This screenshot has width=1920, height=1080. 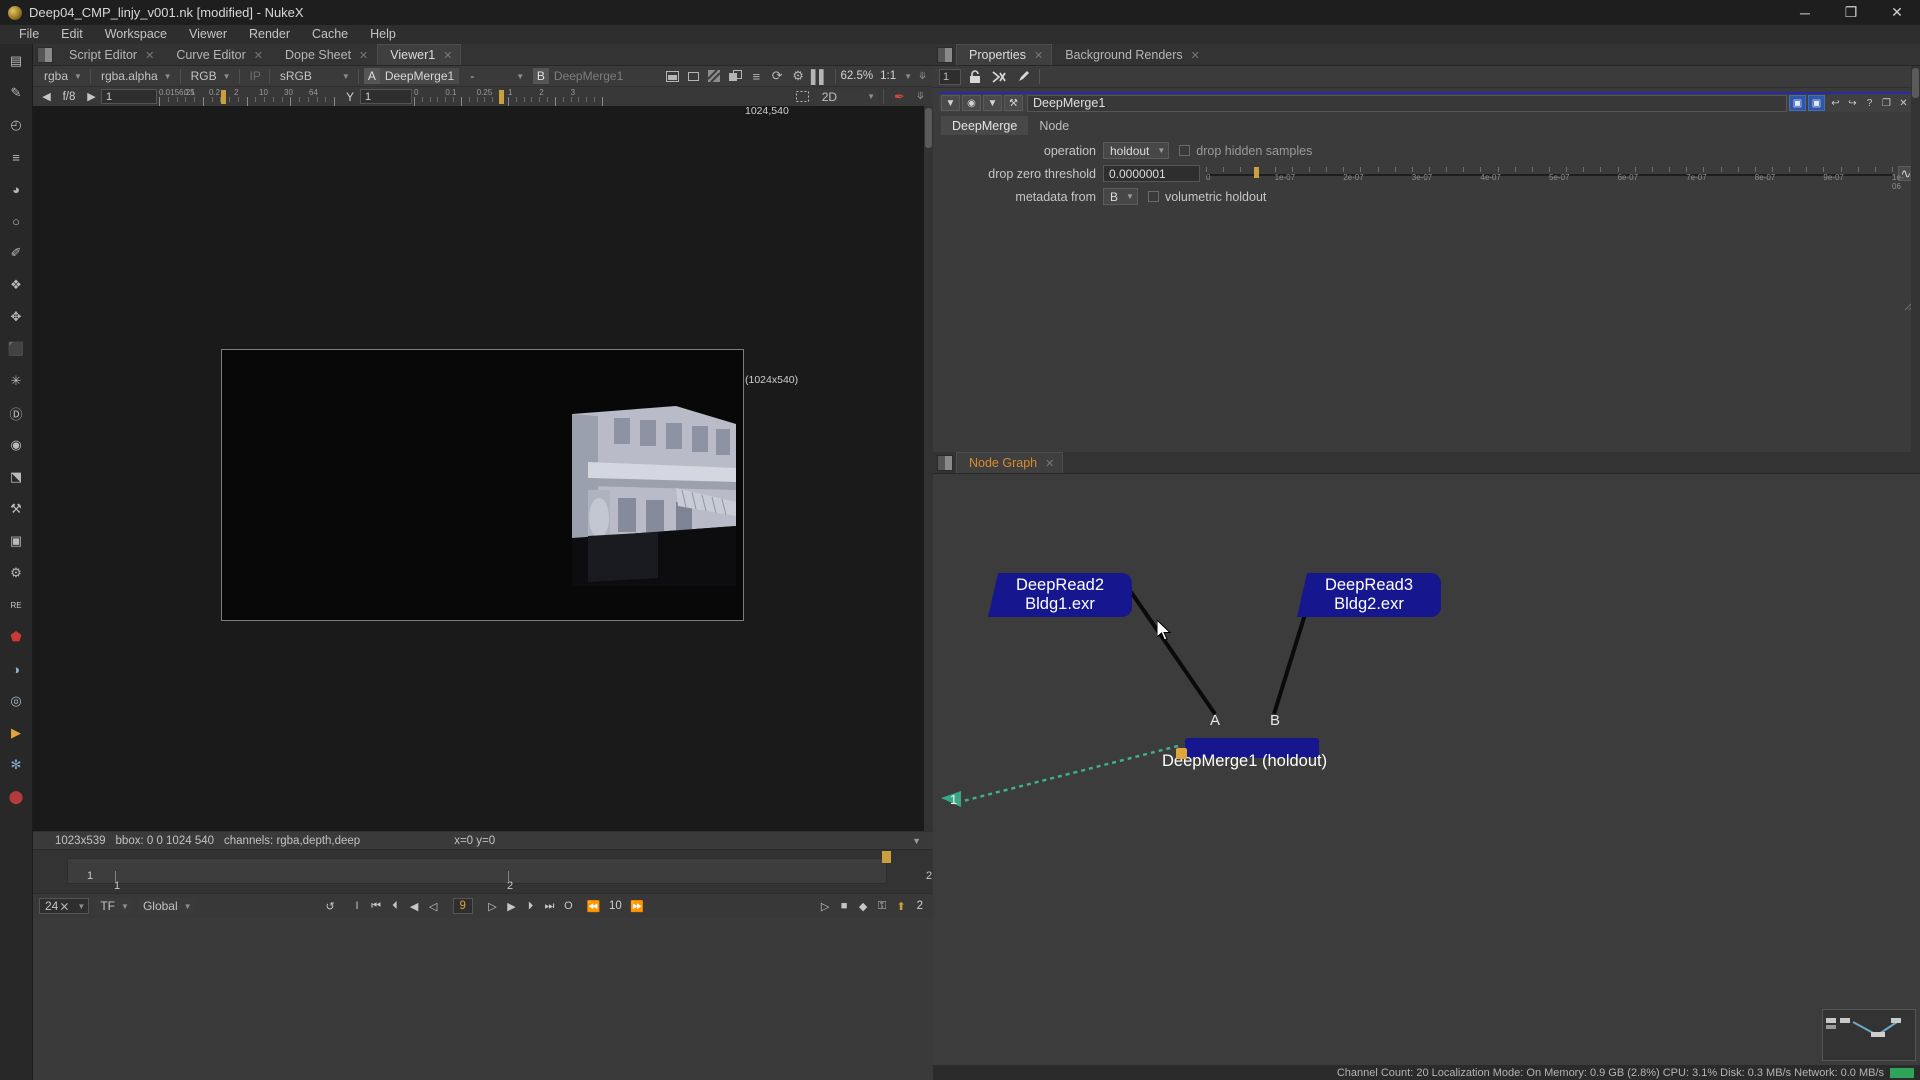 What do you see at coordinates (901, 906) in the screenshot?
I see `frame-server-button: ⬆` at bounding box center [901, 906].